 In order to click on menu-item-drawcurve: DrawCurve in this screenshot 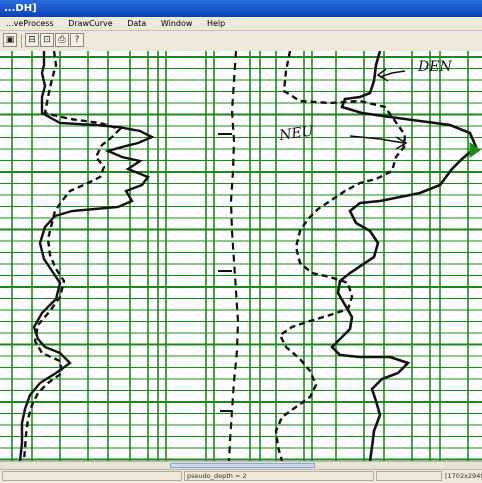, I will do `click(90, 23)`.